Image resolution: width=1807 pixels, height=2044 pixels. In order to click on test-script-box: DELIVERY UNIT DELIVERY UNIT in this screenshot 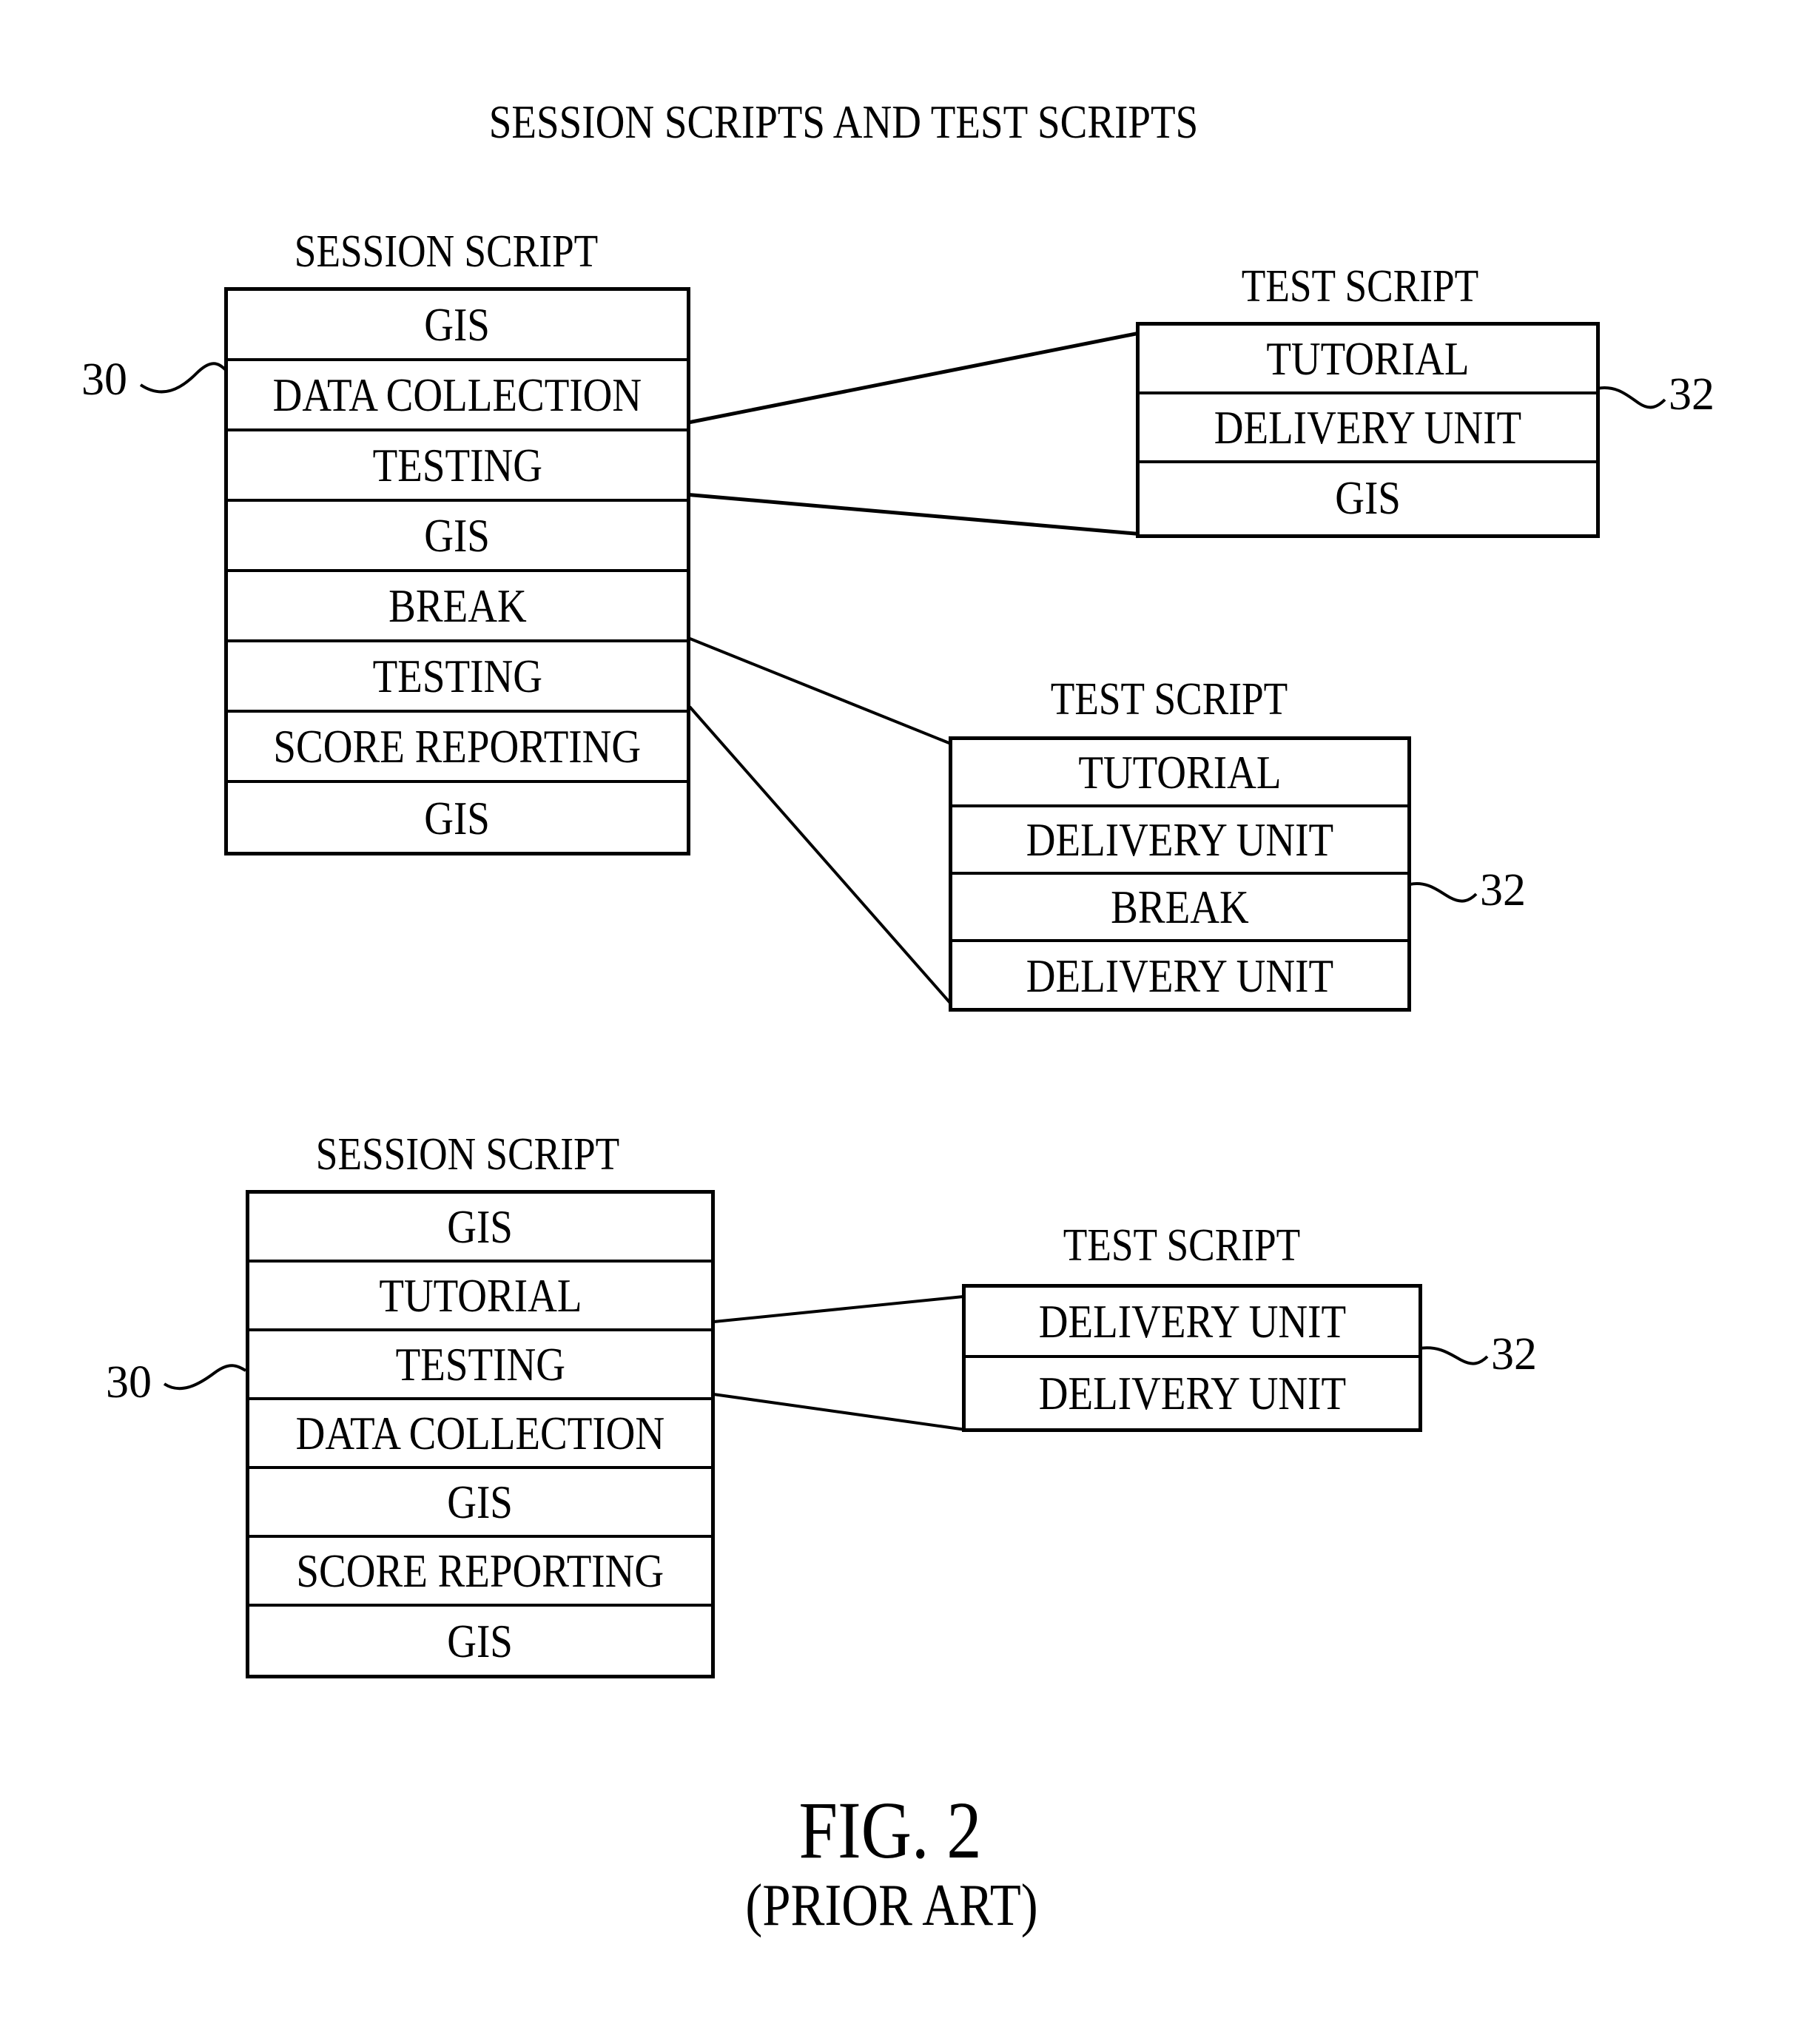, I will do `click(1192, 1358)`.